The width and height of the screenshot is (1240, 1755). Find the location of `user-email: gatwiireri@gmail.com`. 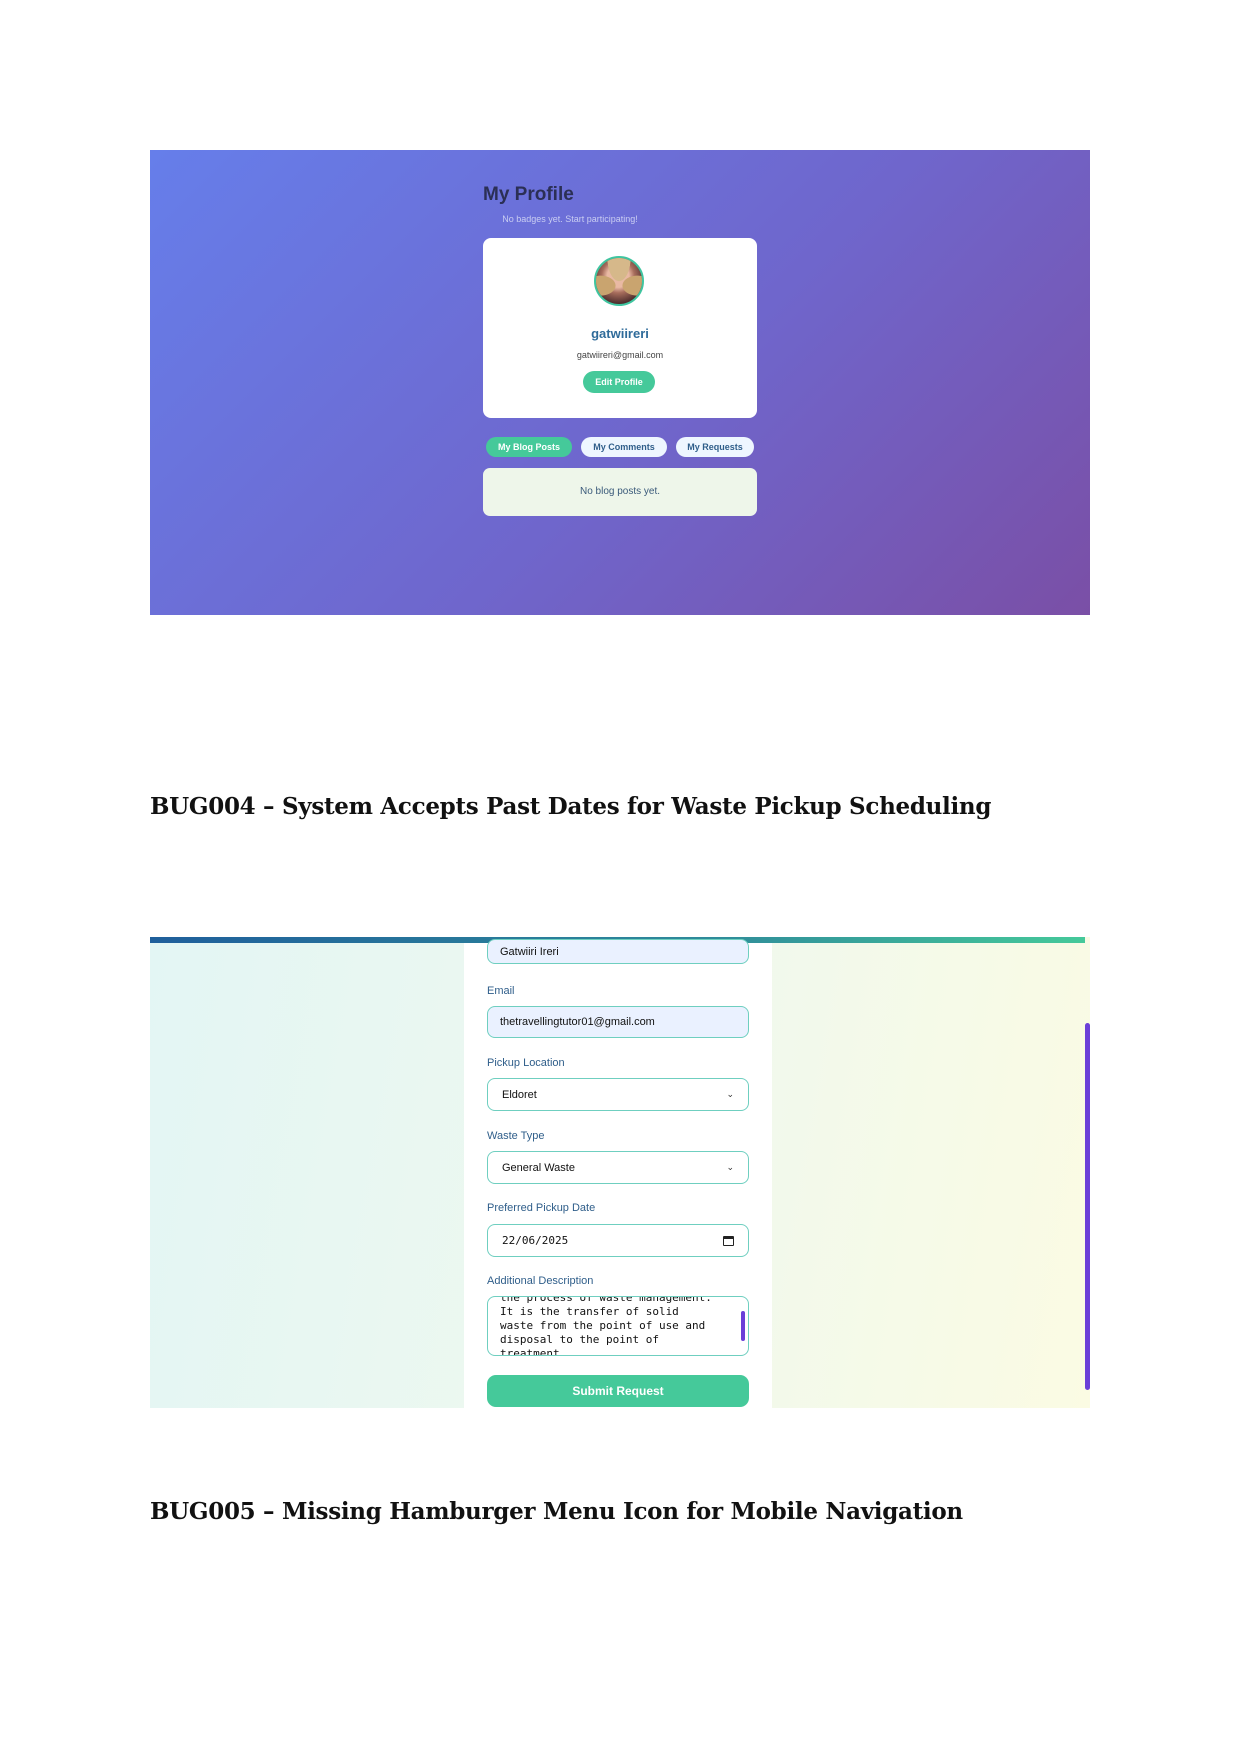

user-email: gatwiireri@gmail.com is located at coordinates (620, 355).